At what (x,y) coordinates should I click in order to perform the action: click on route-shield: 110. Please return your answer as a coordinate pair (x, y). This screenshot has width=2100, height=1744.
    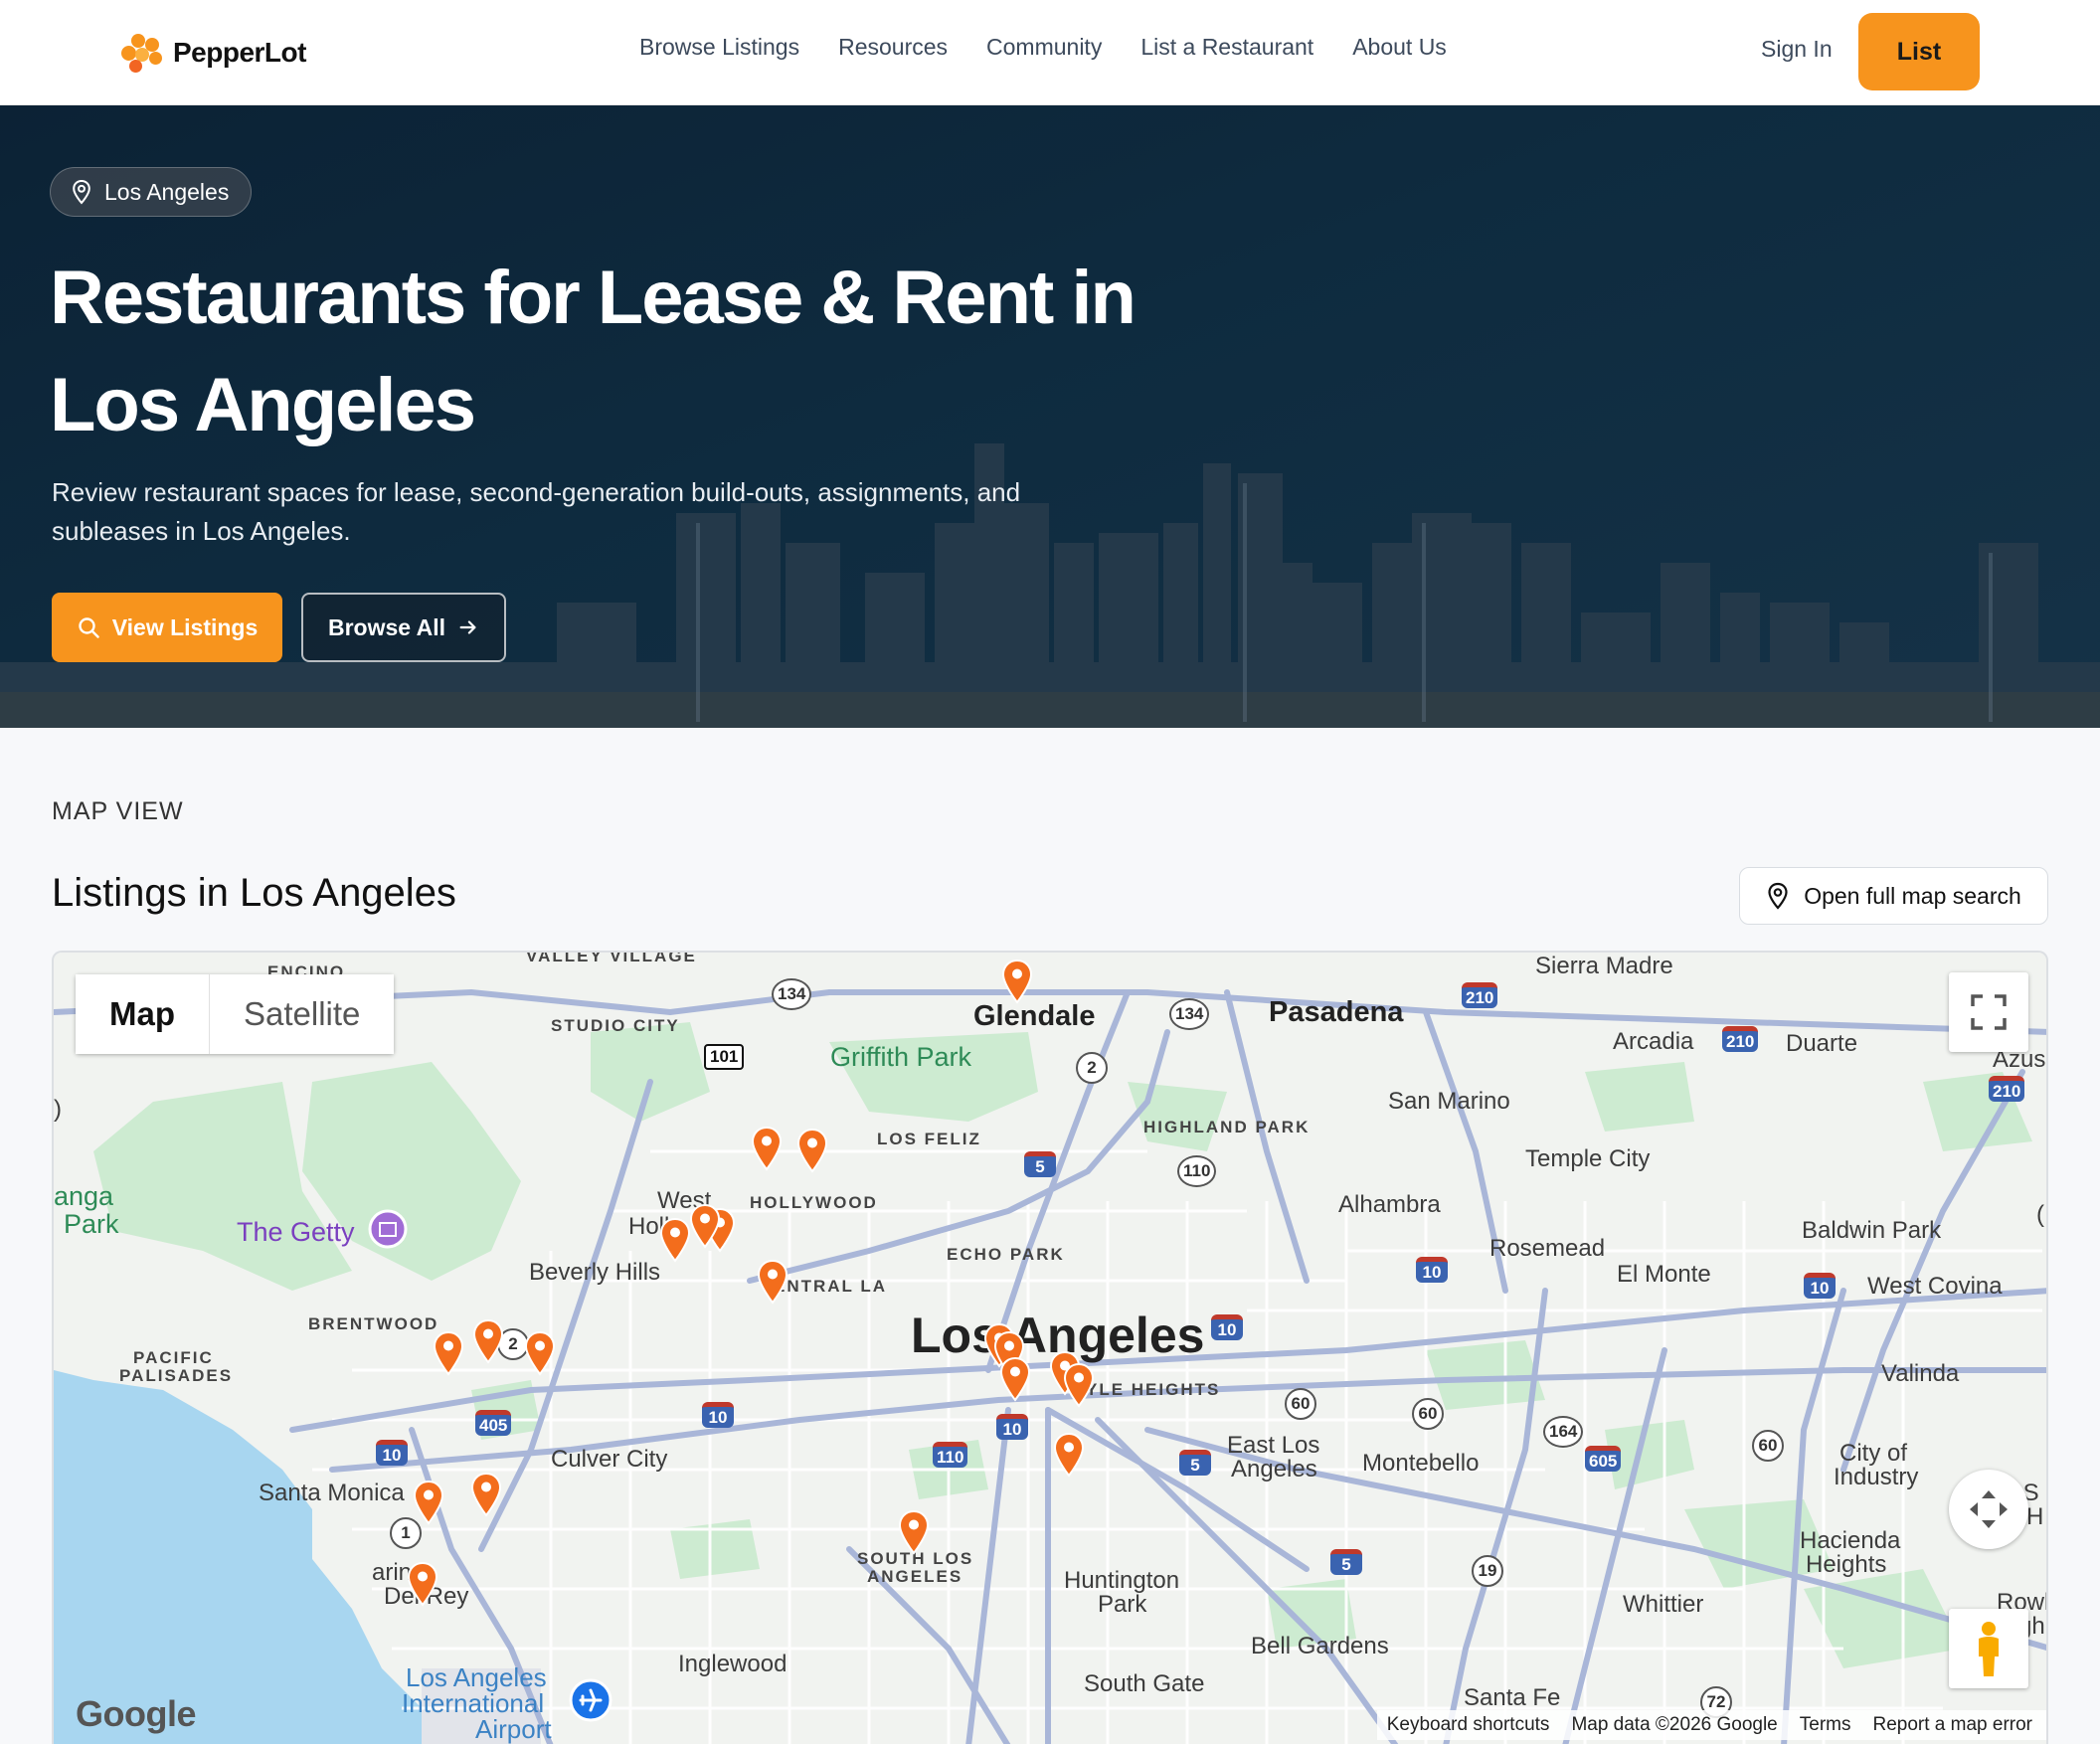
    Looking at the image, I should click on (951, 1455).